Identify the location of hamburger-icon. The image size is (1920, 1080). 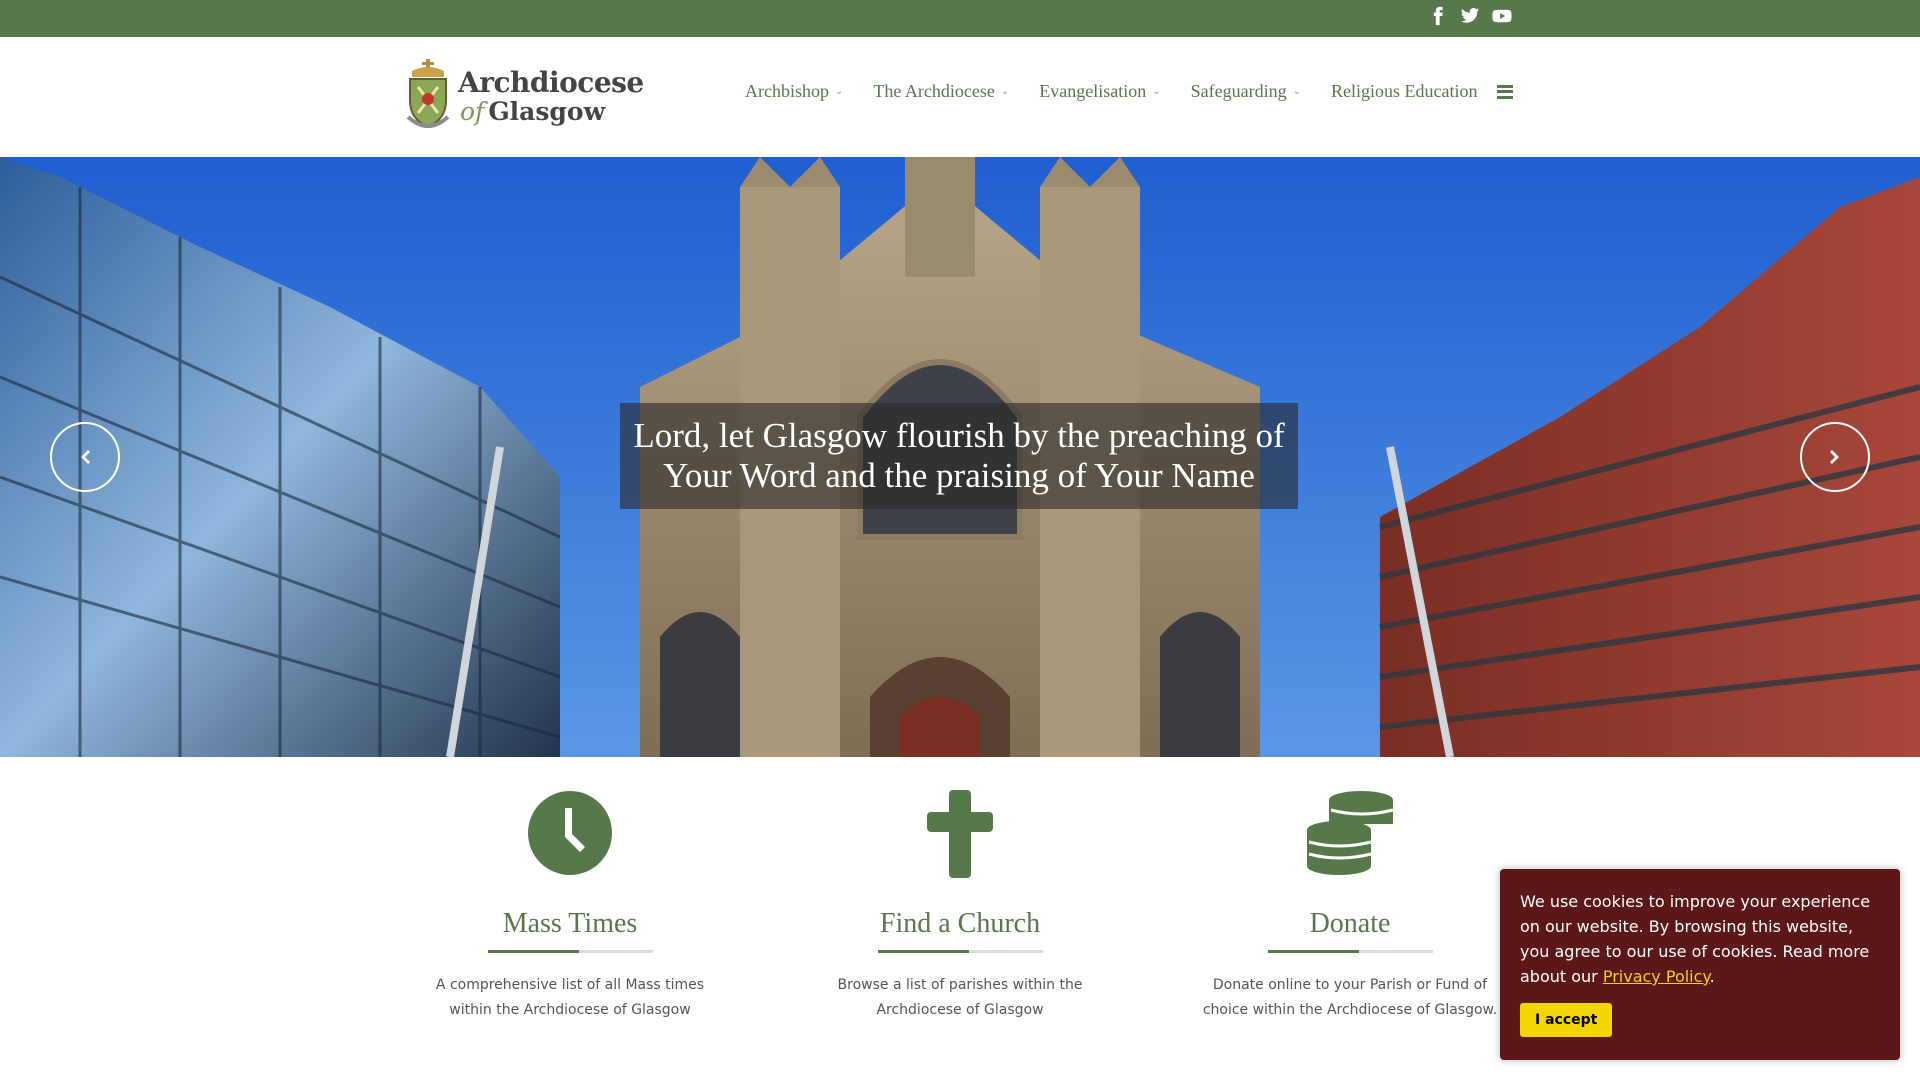
(1505, 91).